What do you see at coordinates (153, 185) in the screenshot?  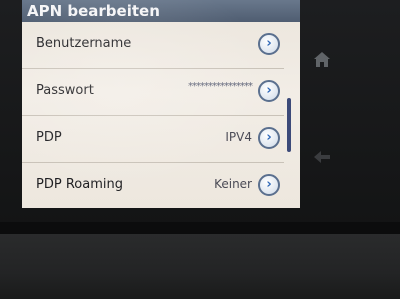 I see `settings-row-pdp-roaming: PDP Roaming Keiner ›` at bounding box center [153, 185].